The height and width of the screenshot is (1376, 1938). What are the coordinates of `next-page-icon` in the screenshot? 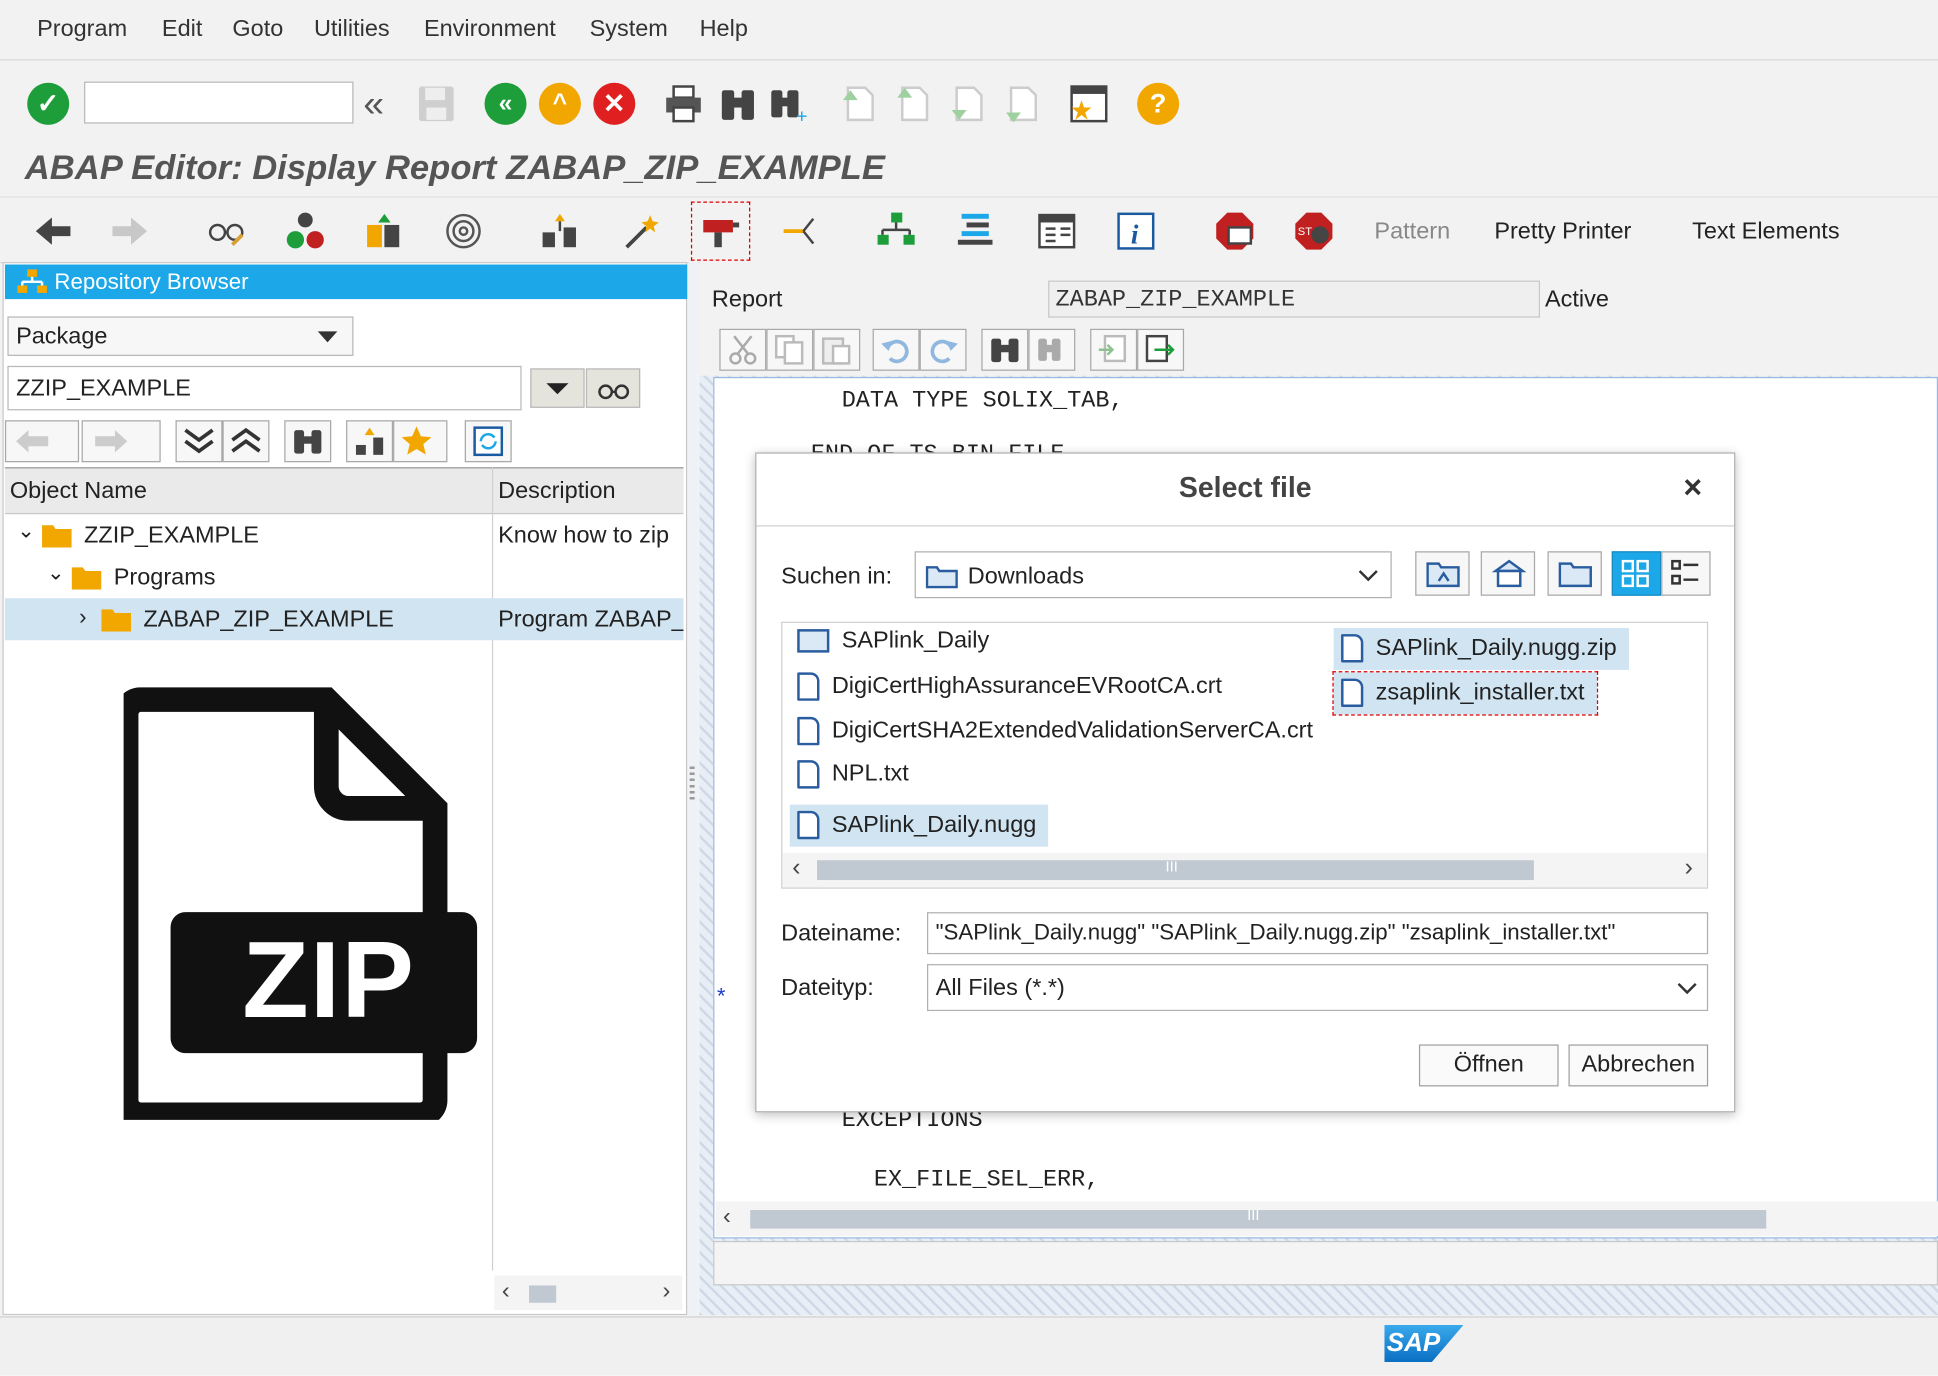 It's located at (968, 104).